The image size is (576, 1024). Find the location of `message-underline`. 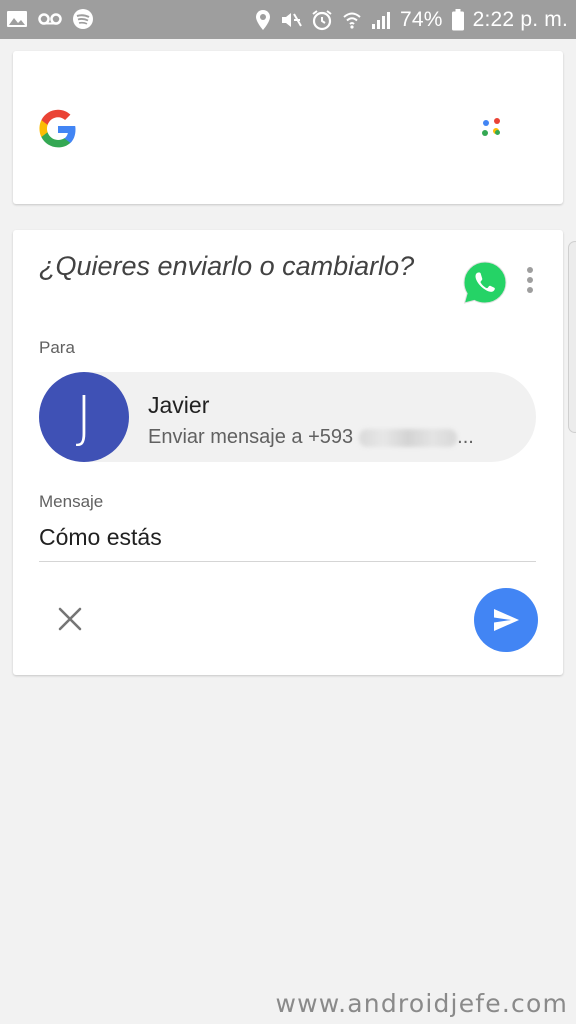

message-underline is located at coordinates (287, 561).